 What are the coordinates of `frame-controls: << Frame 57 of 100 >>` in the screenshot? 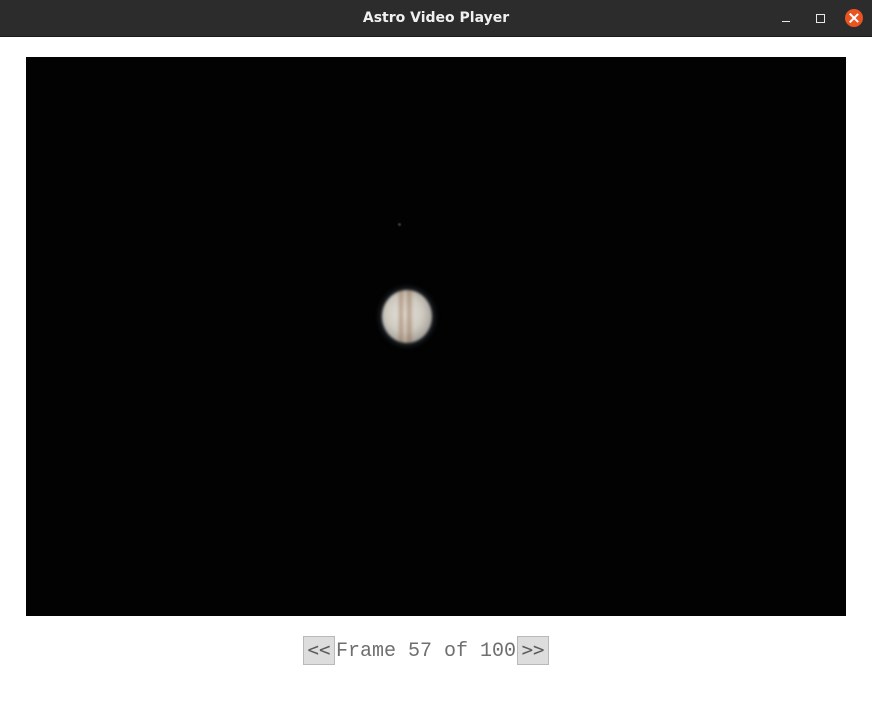 It's located at (426, 650).